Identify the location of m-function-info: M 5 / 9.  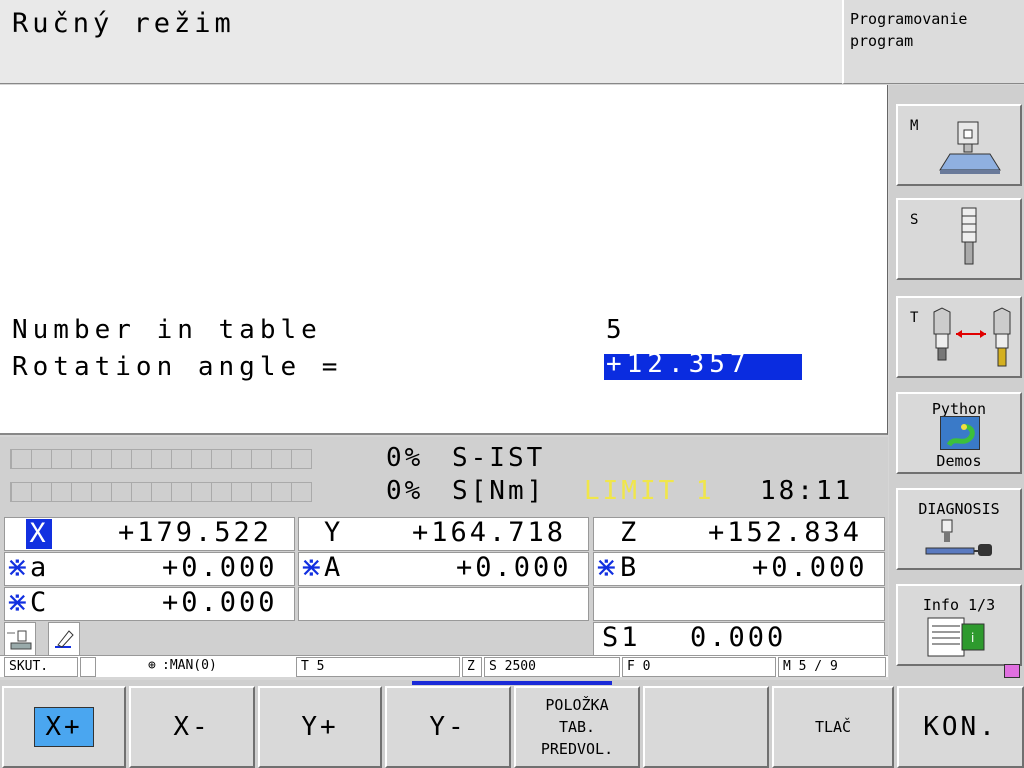
(832, 667).